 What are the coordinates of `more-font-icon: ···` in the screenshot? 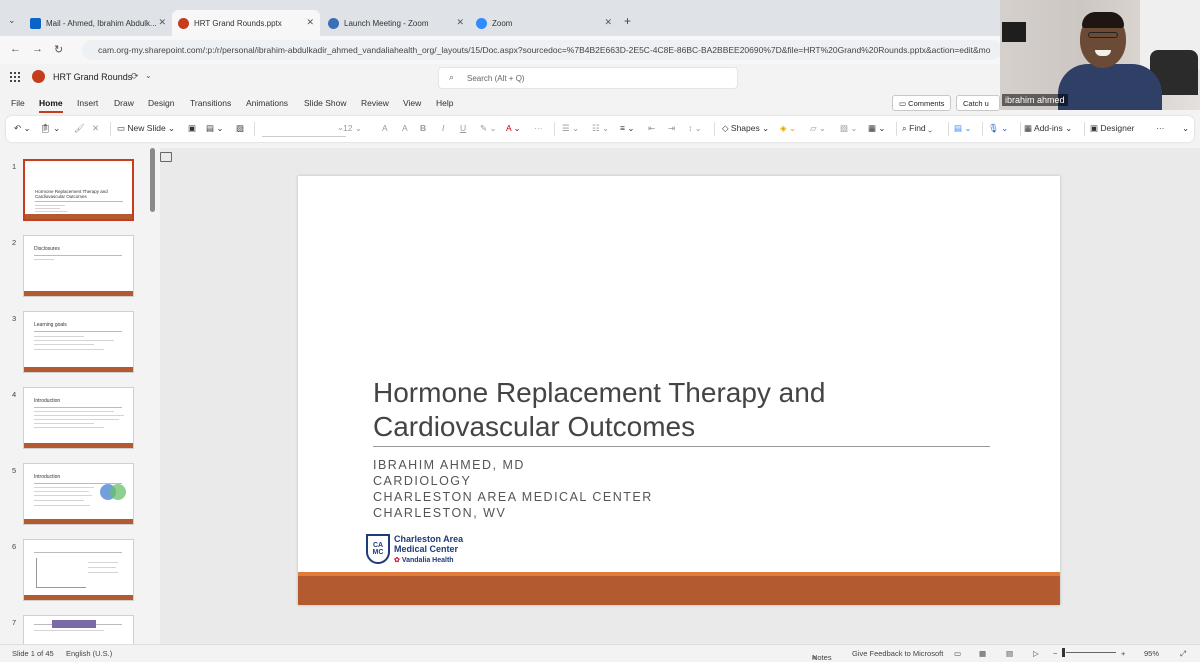 It's located at (538, 128).